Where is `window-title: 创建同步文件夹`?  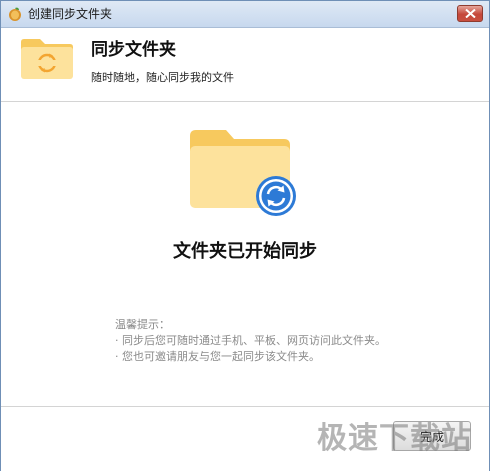 window-title: 创建同步文件夹 is located at coordinates (70, 14).